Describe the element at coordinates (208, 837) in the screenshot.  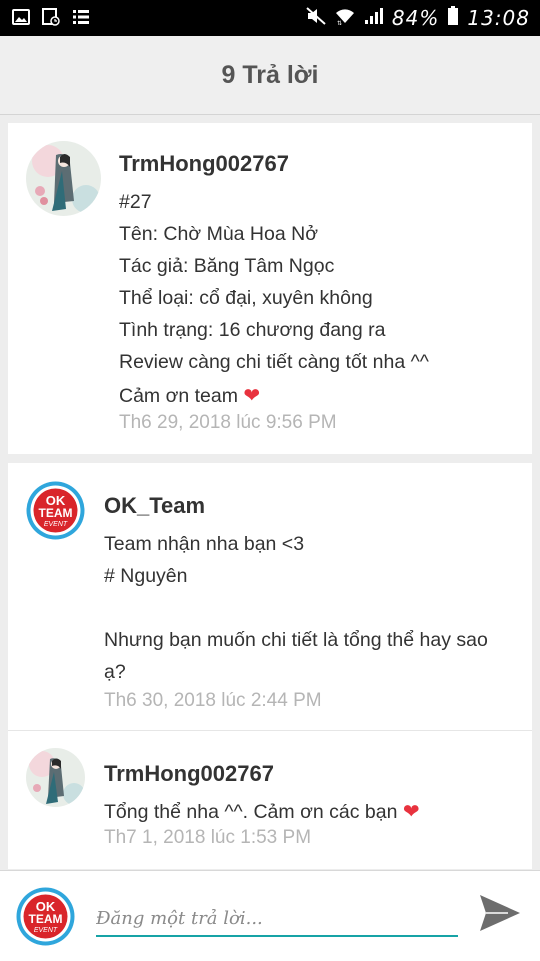
I see `reply-timestamp: Th7 1, 2018 lúc 1:53 PM` at that location.